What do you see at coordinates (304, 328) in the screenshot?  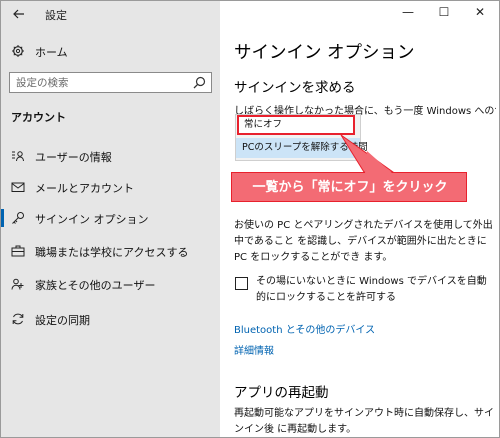 I see `bluetooth-link: Bluetooth とその他のデバイス` at bounding box center [304, 328].